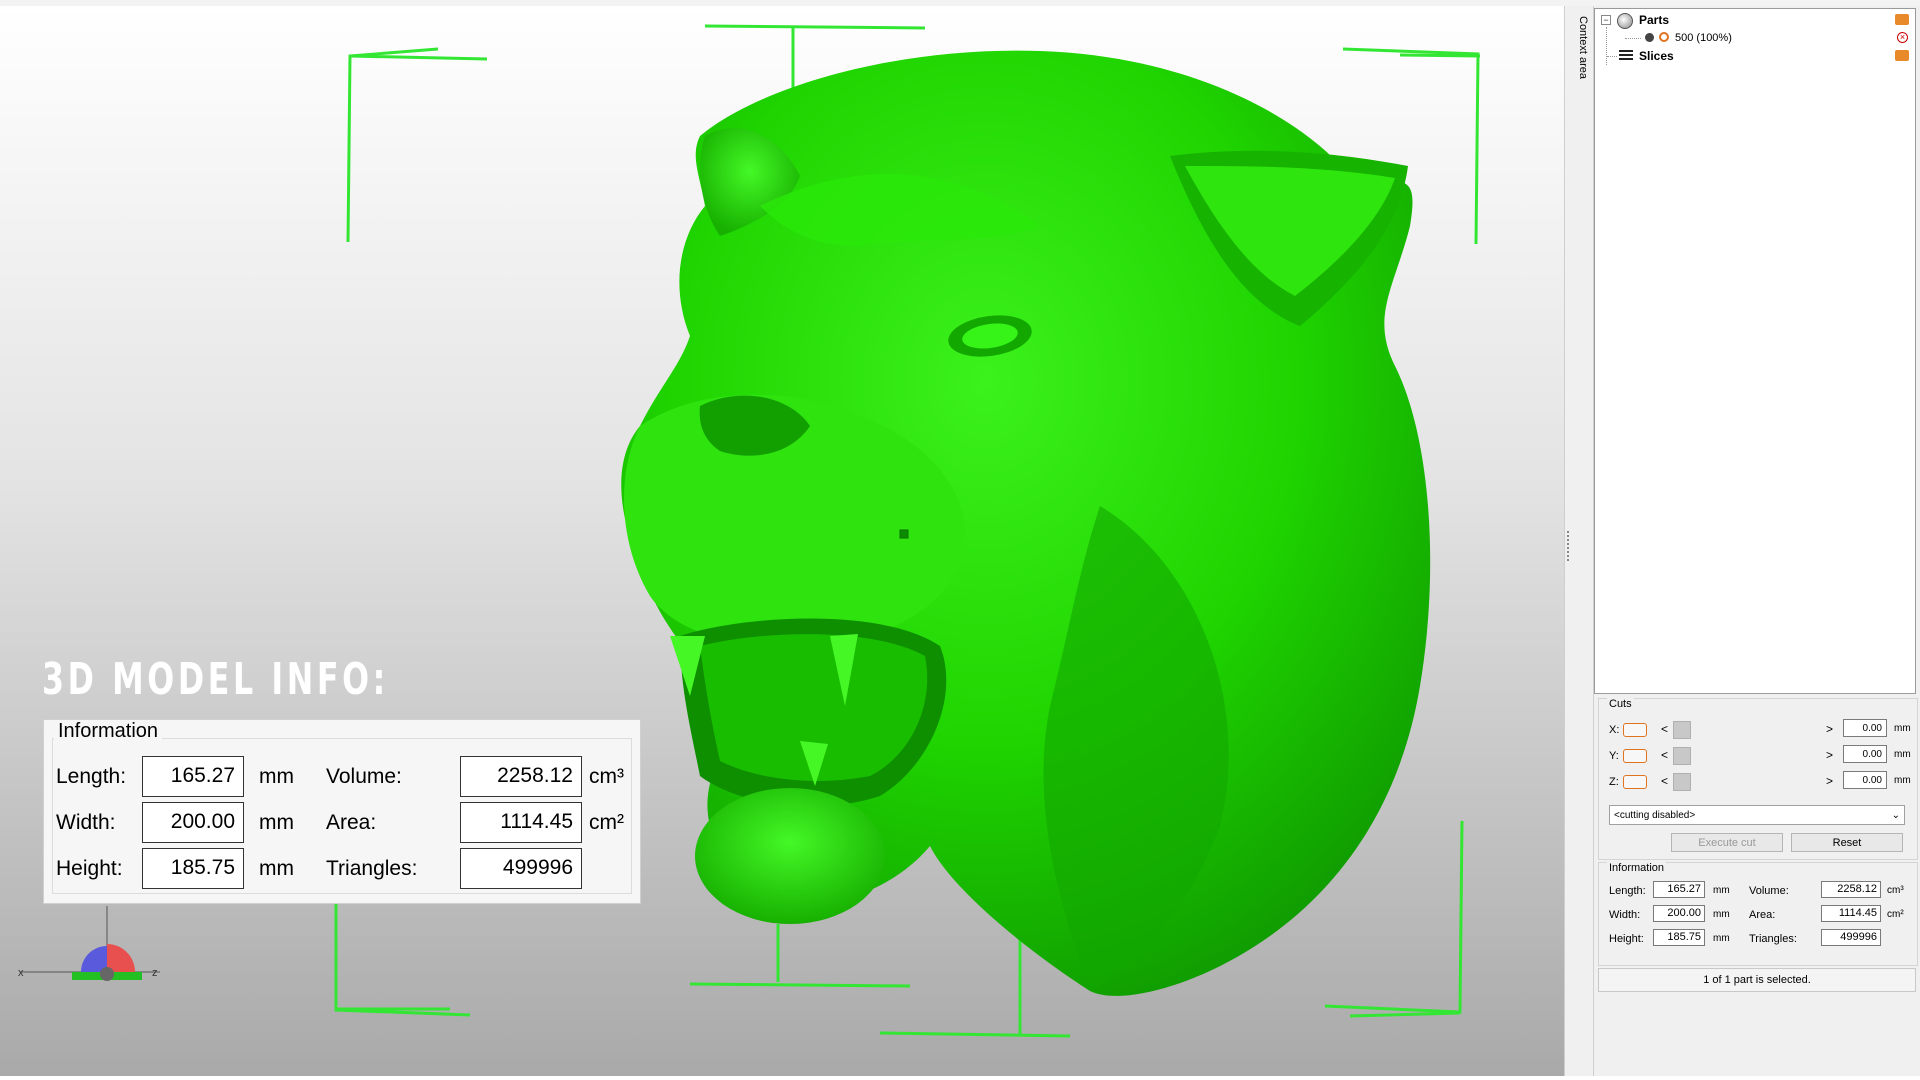  I want to click on cut-row-z: Z: < > 0.00 mm, so click(1760, 782).